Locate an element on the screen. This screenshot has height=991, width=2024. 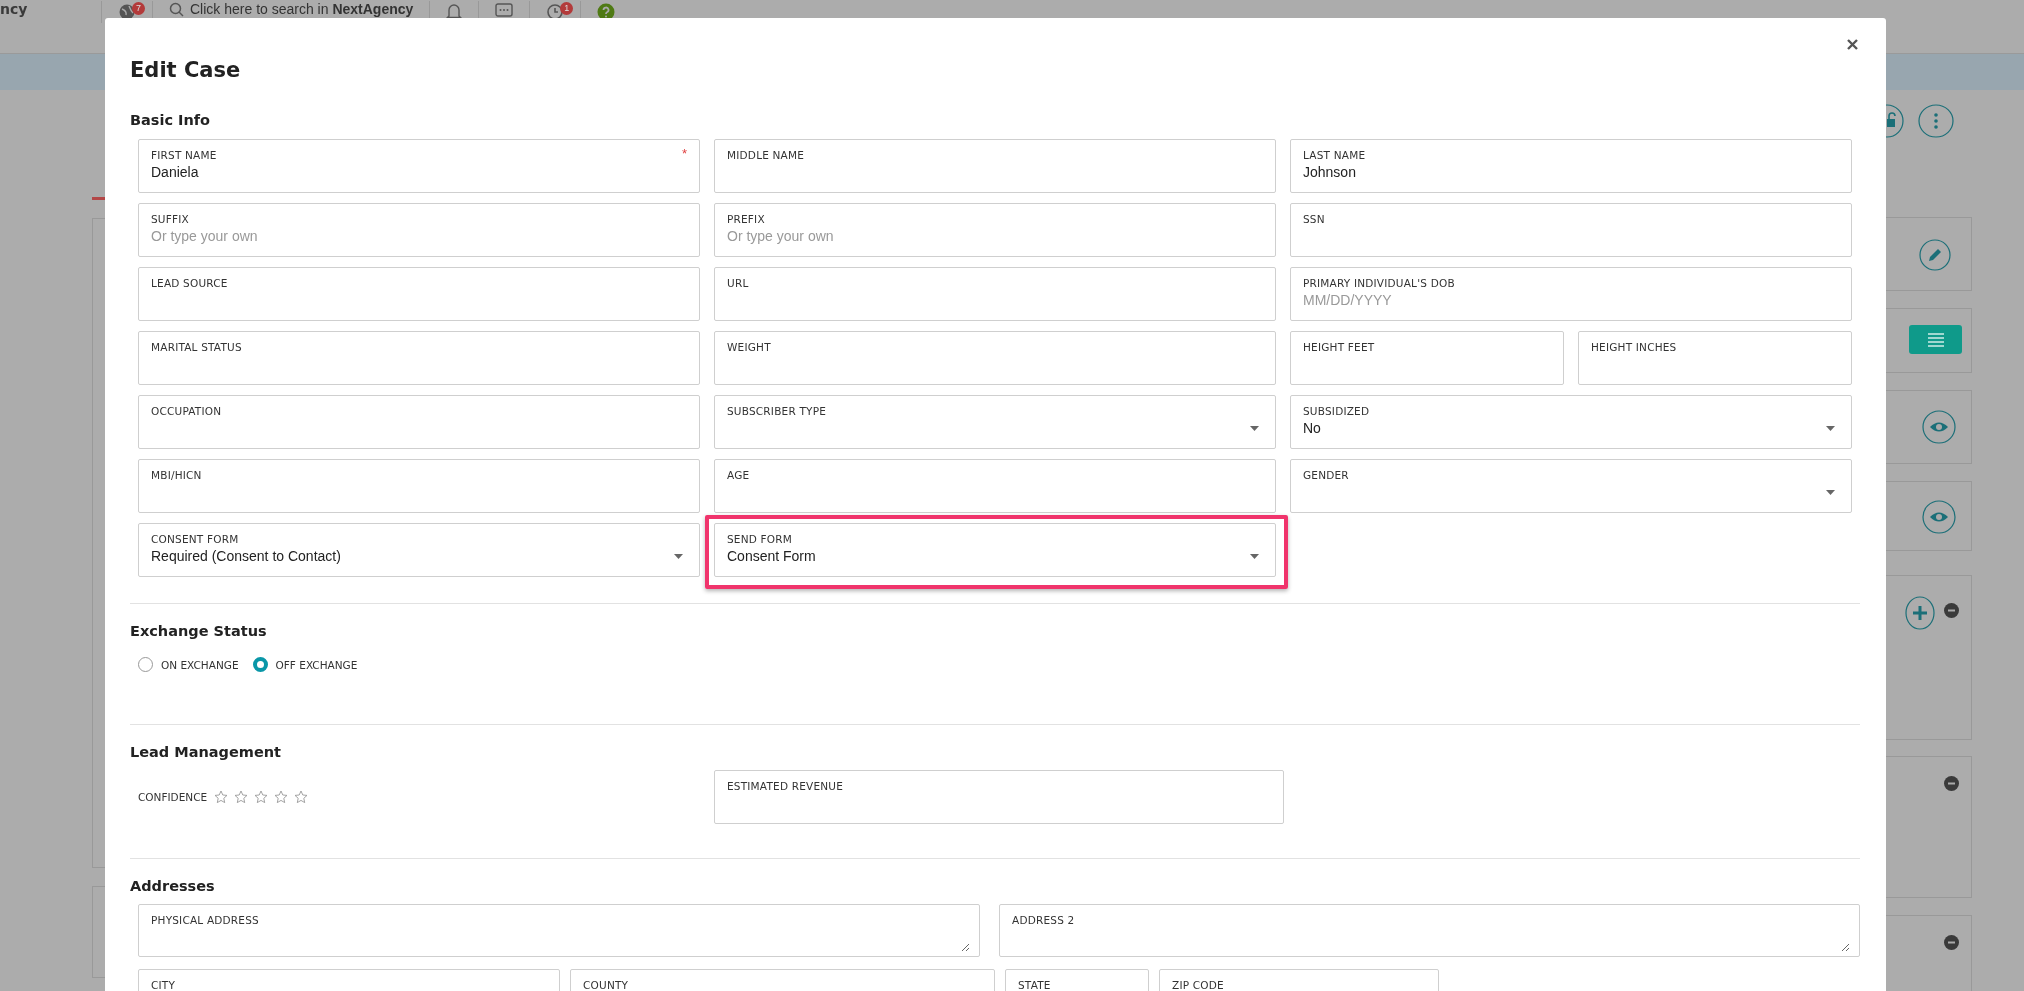
dropdown-field: SUBSIDIZED No is located at coordinates (1571, 422).